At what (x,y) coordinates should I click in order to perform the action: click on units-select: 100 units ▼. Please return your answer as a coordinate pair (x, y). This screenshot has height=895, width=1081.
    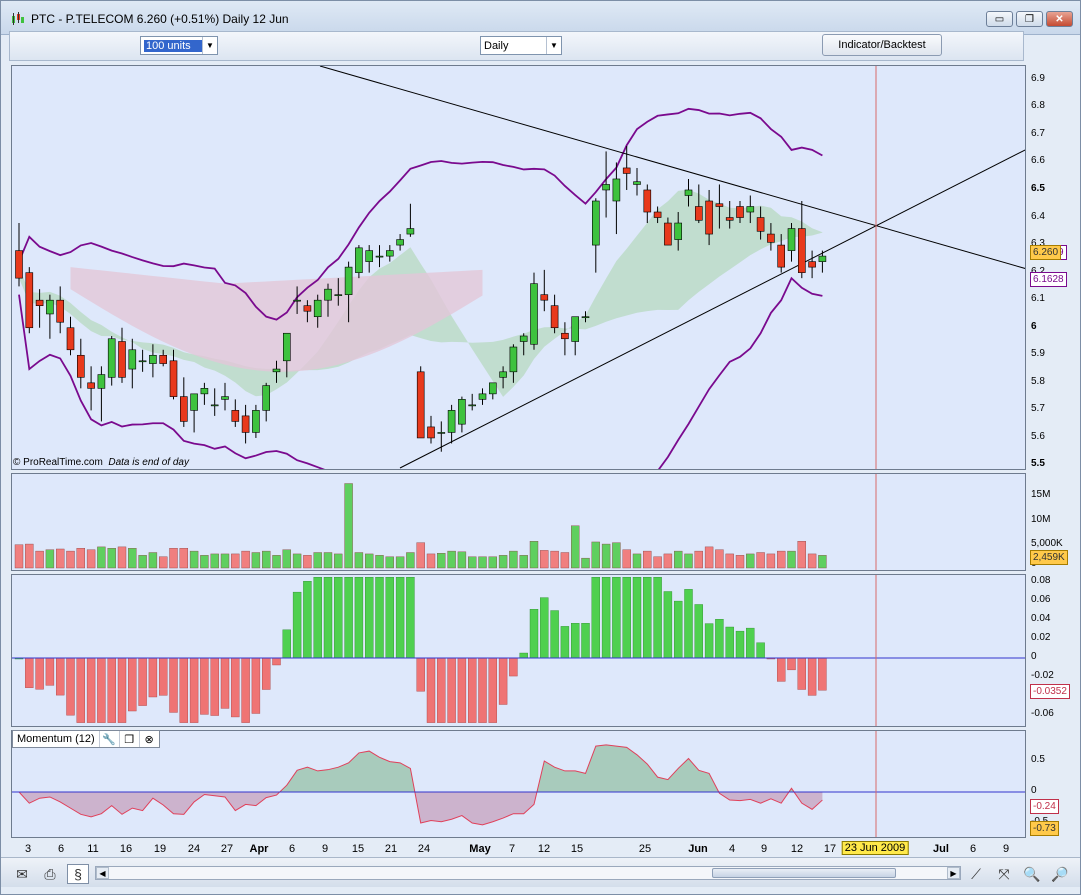
    Looking at the image, I should click on (179, 45).